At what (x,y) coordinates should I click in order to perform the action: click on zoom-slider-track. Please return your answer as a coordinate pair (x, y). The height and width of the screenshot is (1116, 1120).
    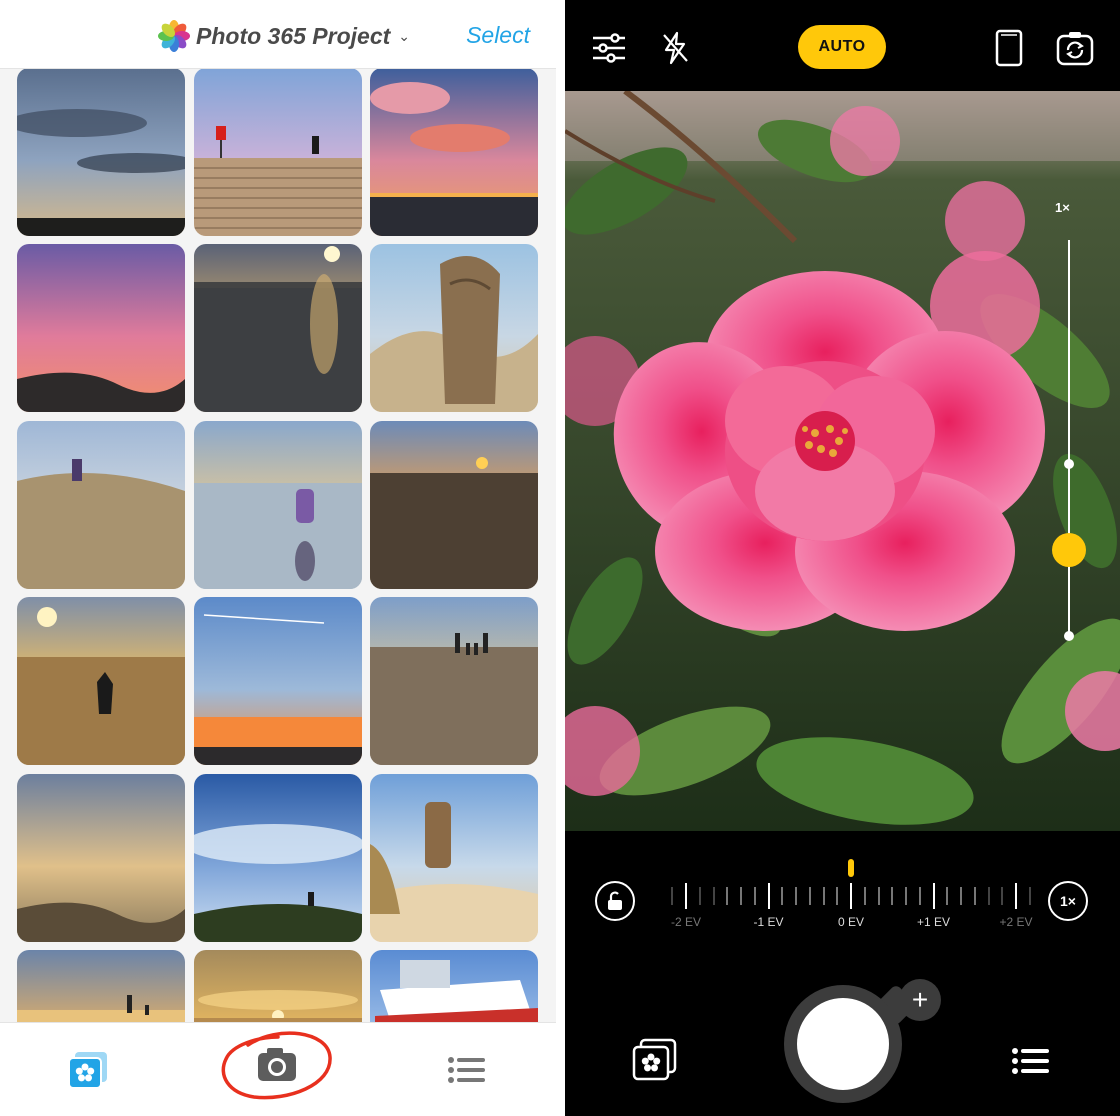
    Looking at the image, I should click on (1069, 438).